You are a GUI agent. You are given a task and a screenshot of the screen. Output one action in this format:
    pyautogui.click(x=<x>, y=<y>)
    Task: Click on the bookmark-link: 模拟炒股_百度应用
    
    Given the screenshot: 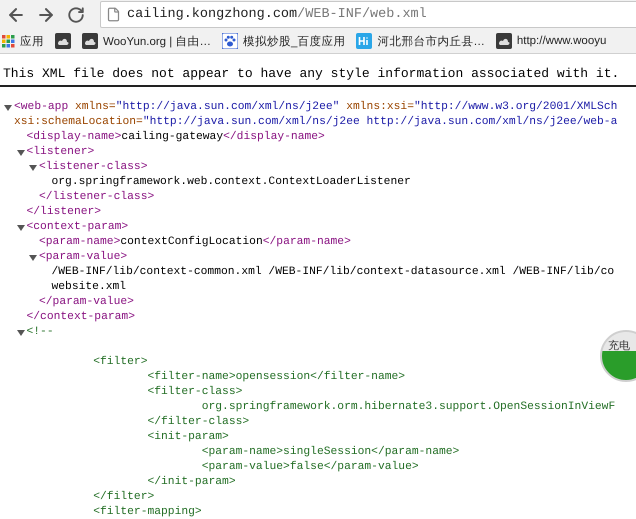 What is the action you would take?
    pyautogui.click(x=284, y=41)
    